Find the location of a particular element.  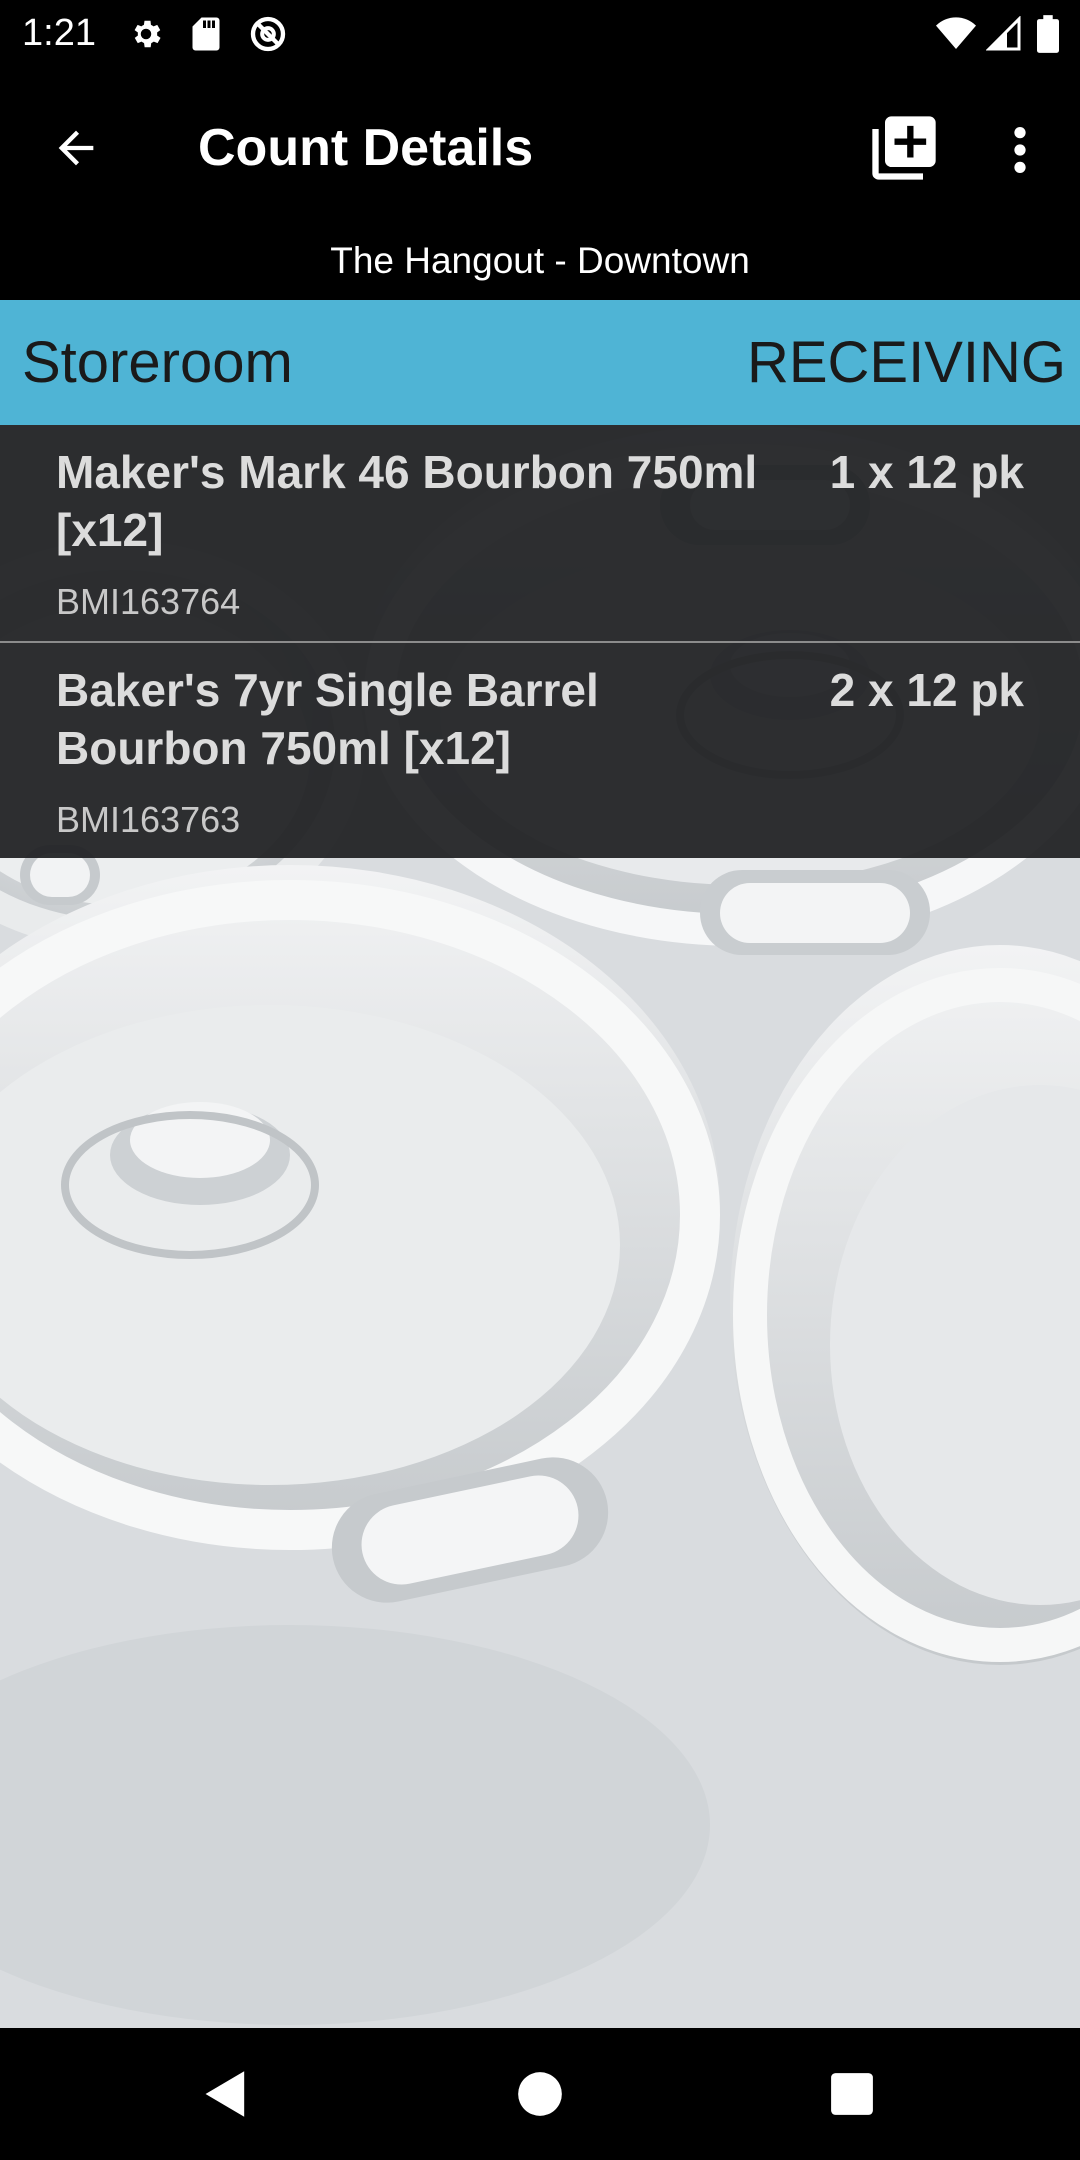

signal-icon is located at coordinates (1004, 34).